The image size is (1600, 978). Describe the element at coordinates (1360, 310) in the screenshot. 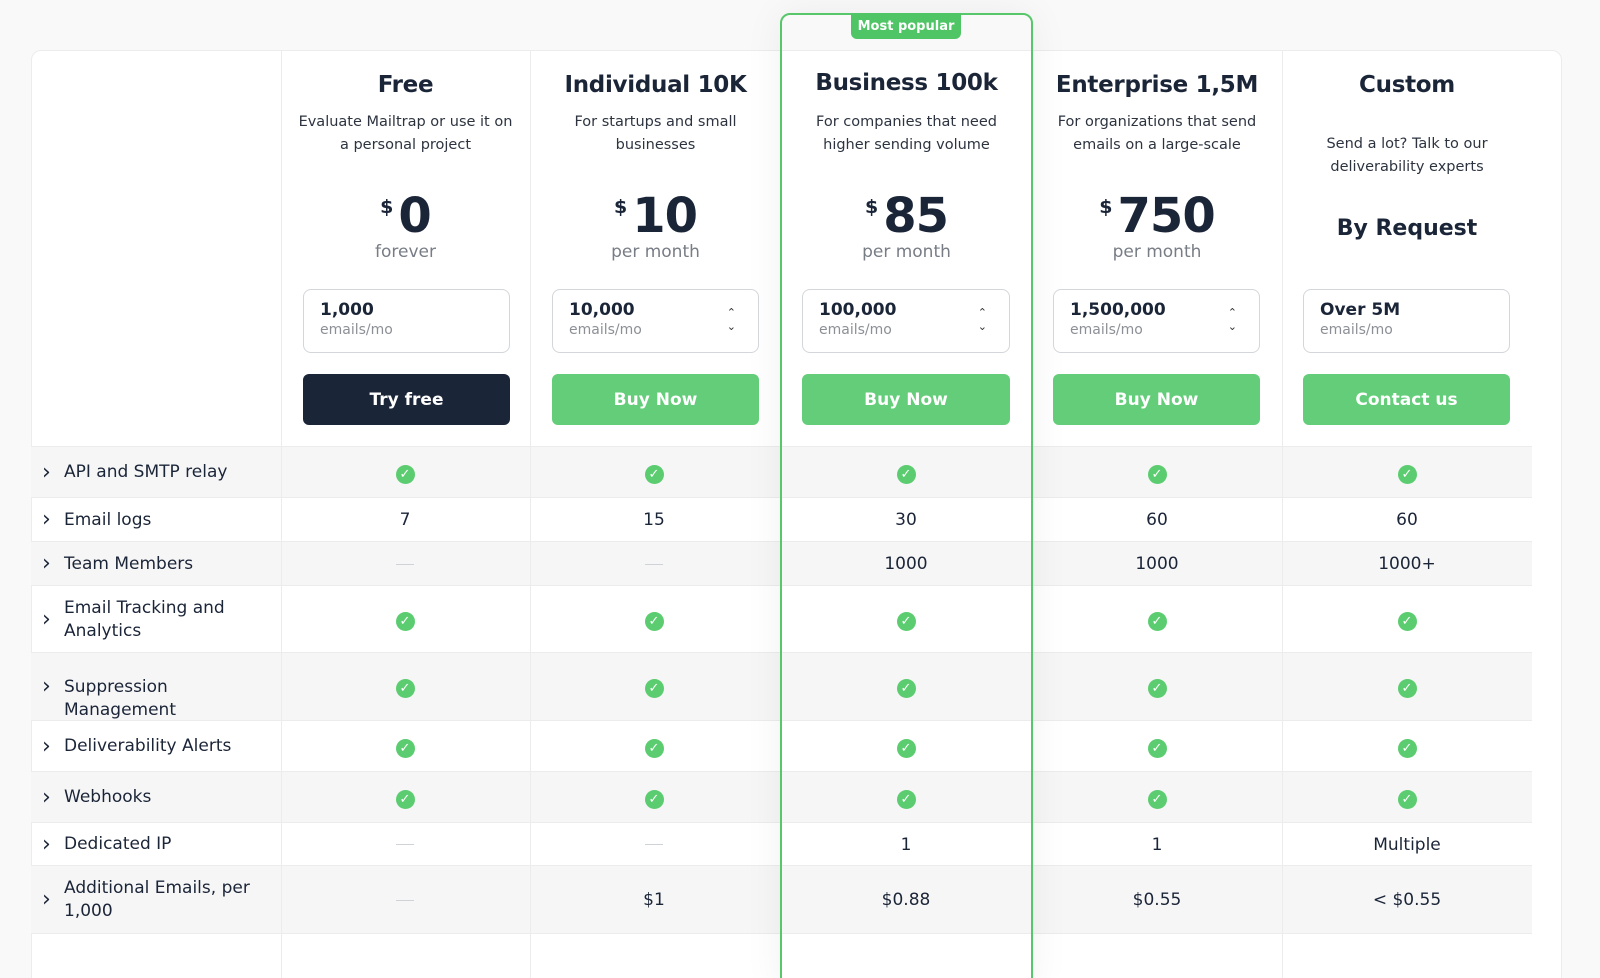

I see `volume-value: Over 5M` at that location.